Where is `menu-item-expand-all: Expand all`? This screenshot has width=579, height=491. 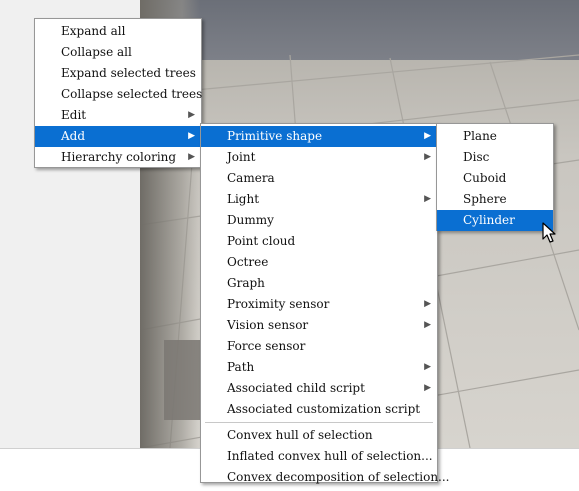 menu-item-expand-all: Expand all is located at coordinates (118, 31).